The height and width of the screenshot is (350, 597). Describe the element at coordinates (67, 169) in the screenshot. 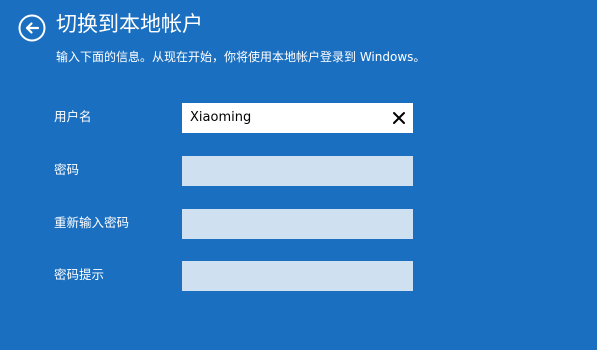

I see `password-label: 密码` at that location.